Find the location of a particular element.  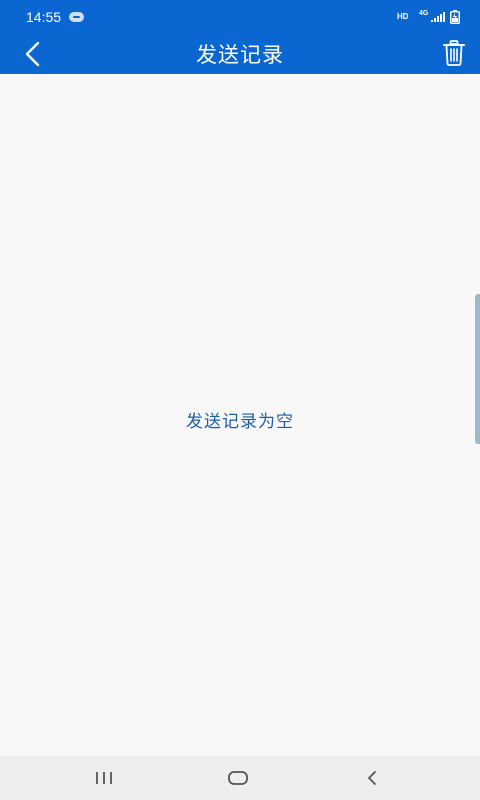

hd-label: HD is located at coordinates (403, 16).